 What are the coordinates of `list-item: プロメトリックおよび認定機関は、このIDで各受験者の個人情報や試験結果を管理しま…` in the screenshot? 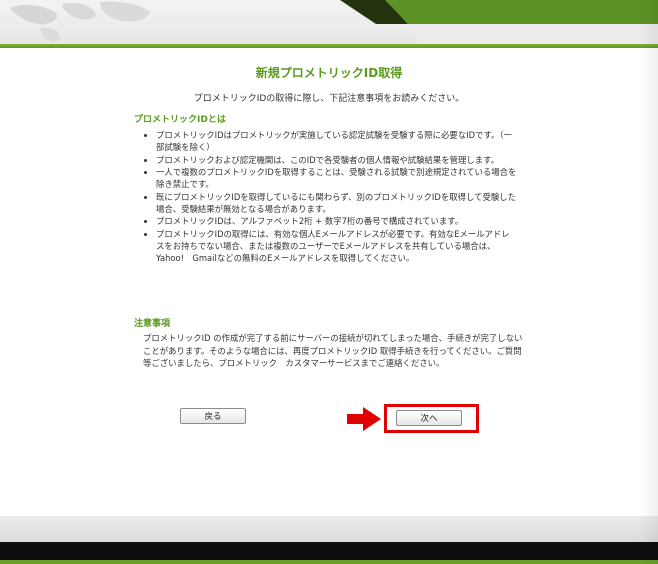 It's located at (337, 160).